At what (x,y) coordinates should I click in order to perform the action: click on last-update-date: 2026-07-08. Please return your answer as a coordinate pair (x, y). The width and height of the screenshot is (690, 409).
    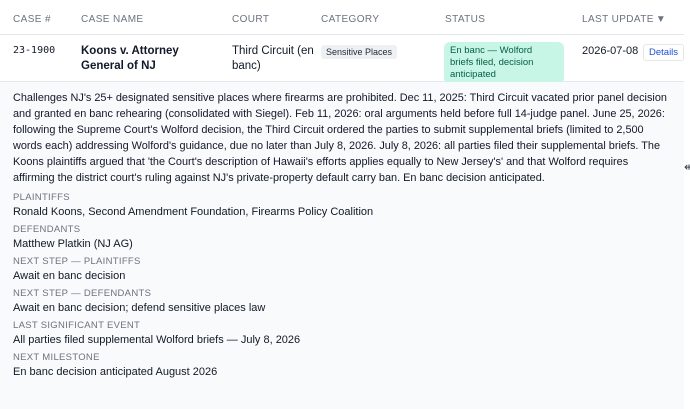
    Looking at the image, I should click on (610, 51).